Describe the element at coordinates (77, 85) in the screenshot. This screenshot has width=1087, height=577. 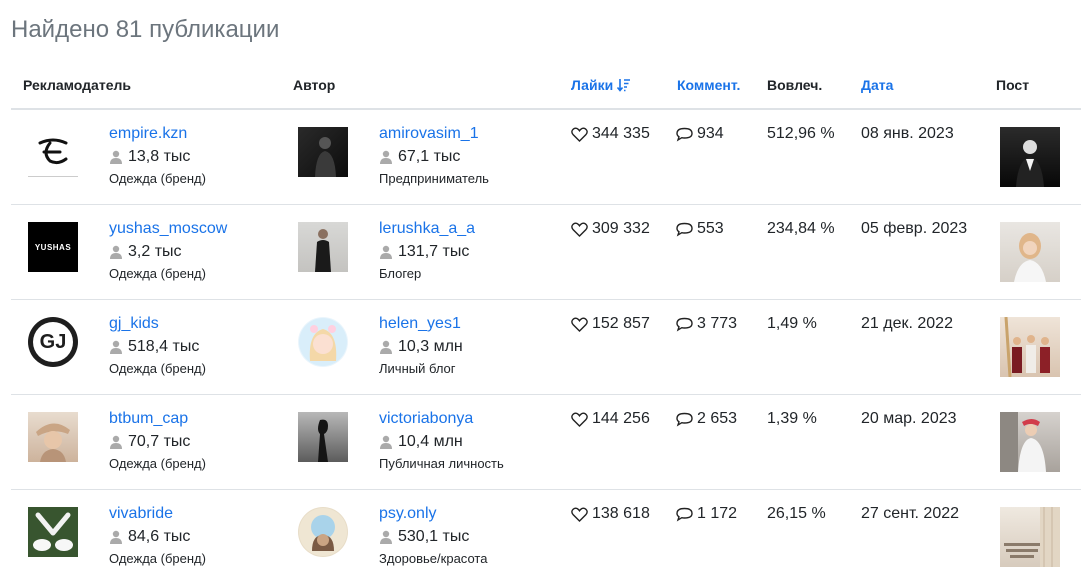
I see `header-advertiser: Рекламодатель` at that location.